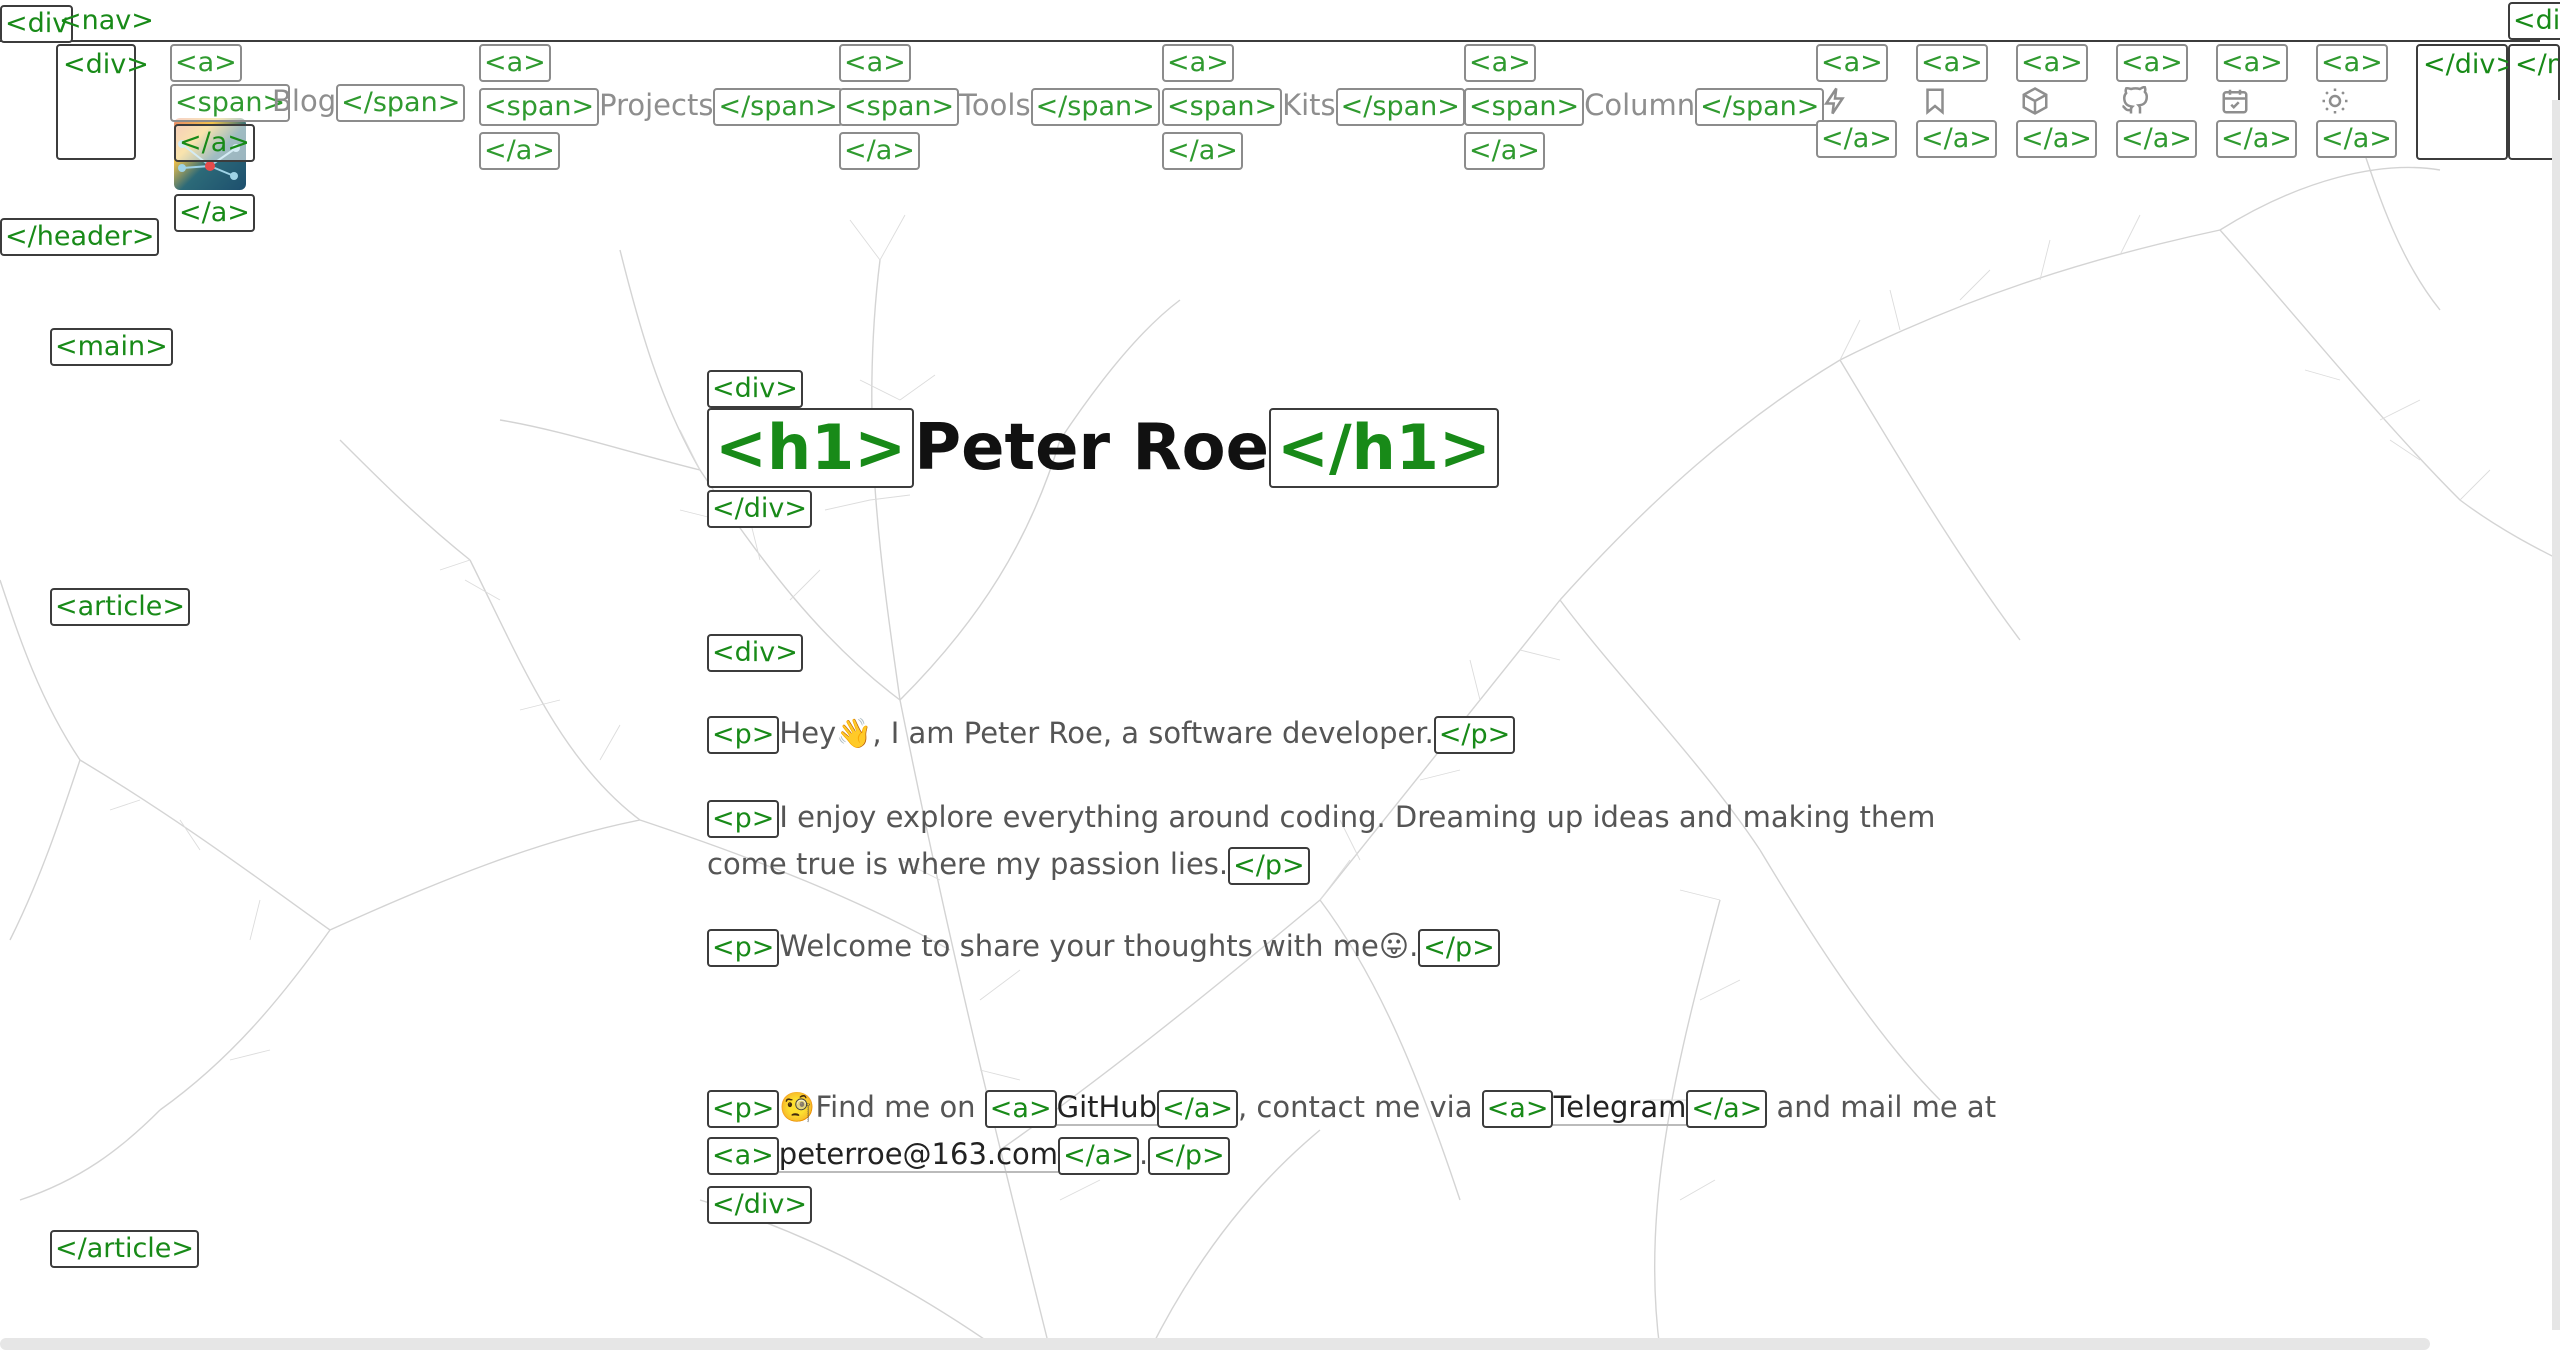  I want to click on email-link: peterroe@163.com, so click(918, 1155).